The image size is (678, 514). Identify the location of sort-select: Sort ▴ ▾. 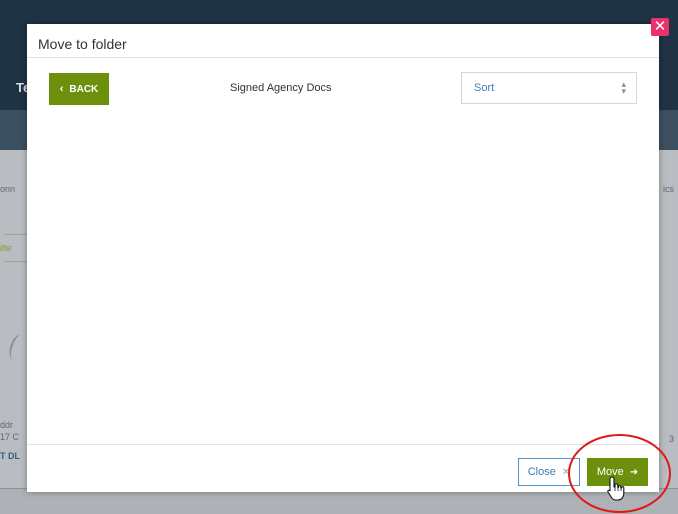
(549, 88).